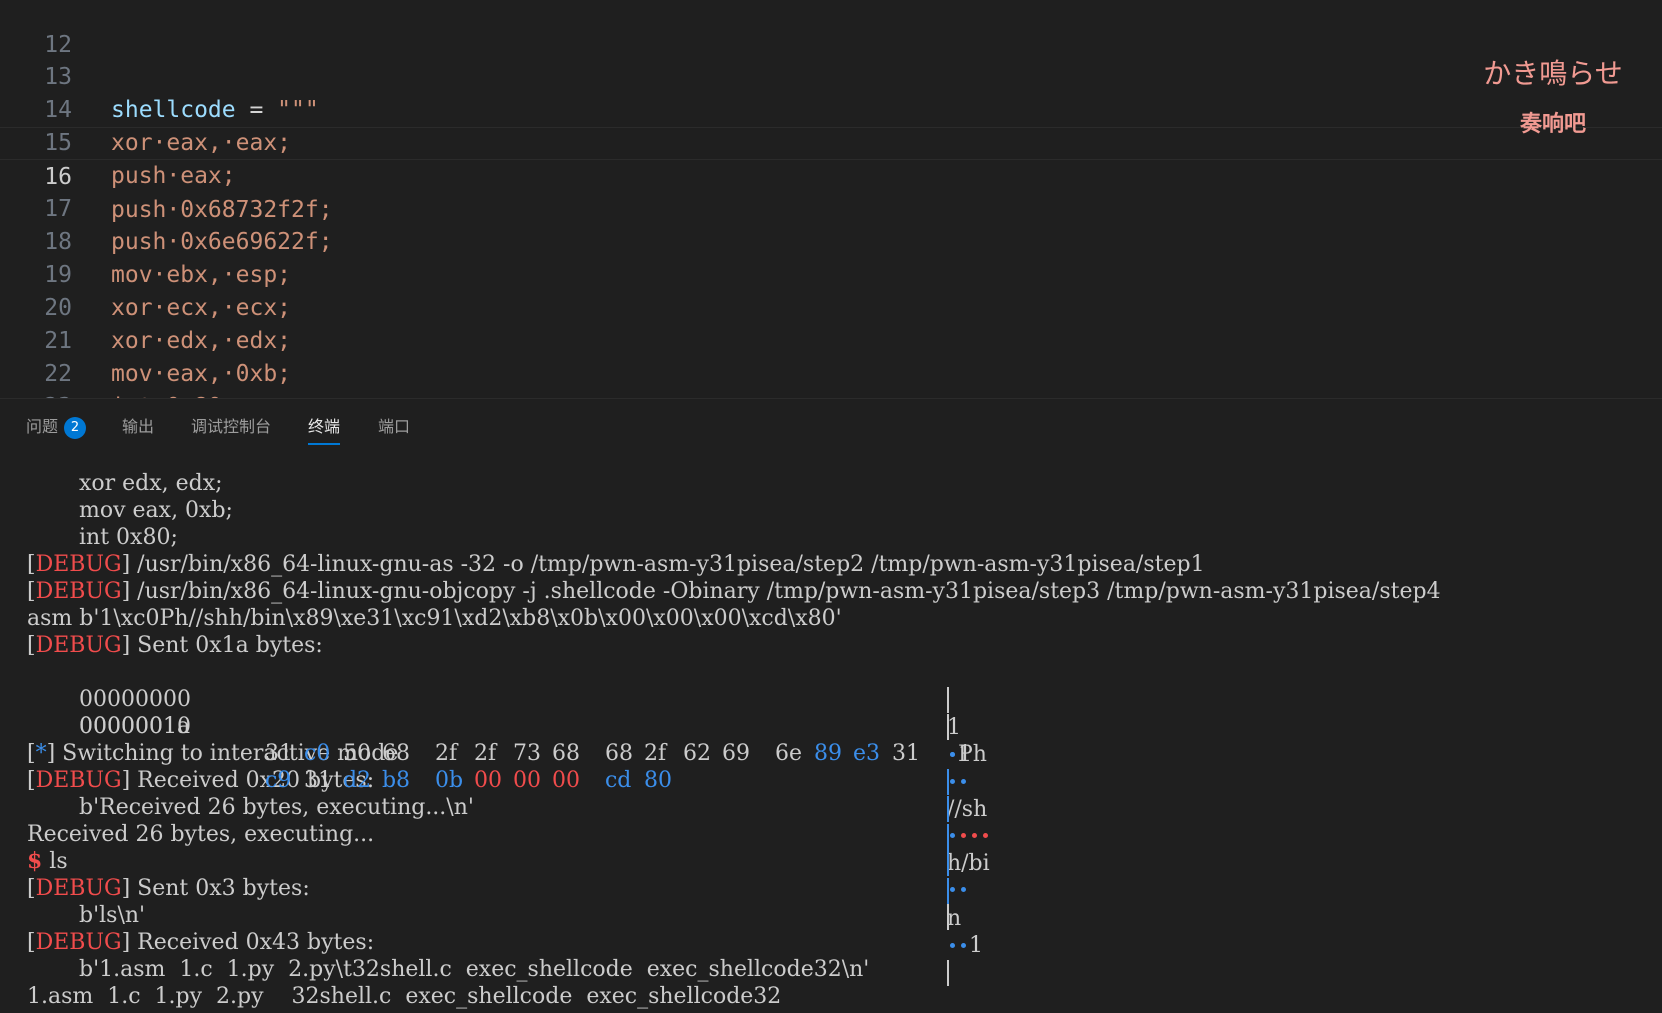 The image size is (1662, 1013). Describe the element at coordinates (112, 915) in the screenshot. I see `terminal-line: b'ls\n'` at that location.